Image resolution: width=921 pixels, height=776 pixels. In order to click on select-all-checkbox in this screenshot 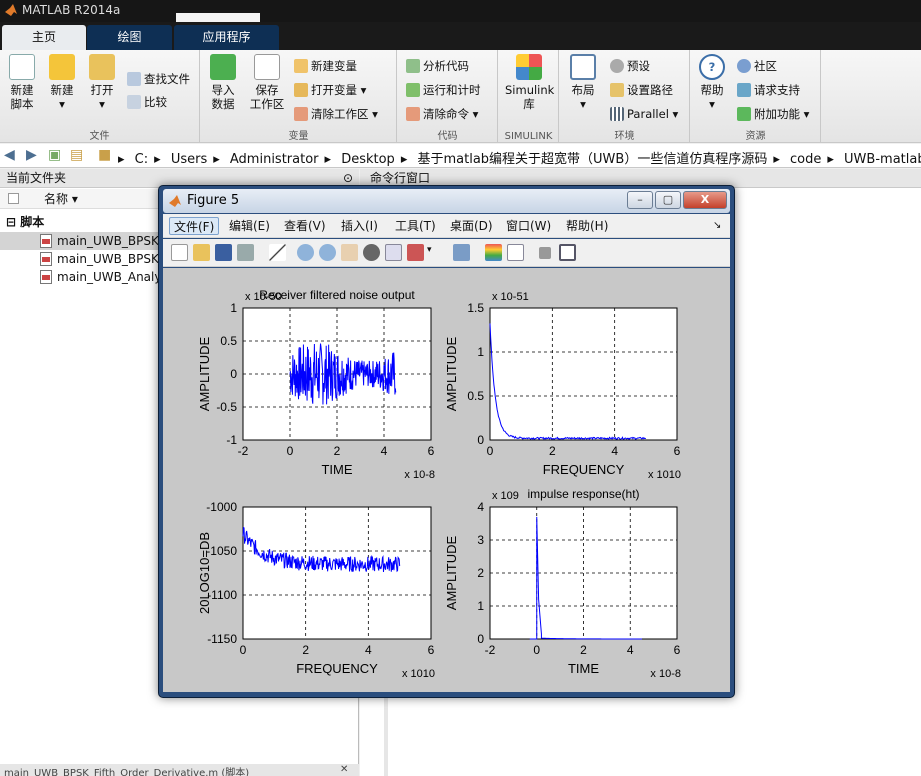, I will do `click(13, 198)`.